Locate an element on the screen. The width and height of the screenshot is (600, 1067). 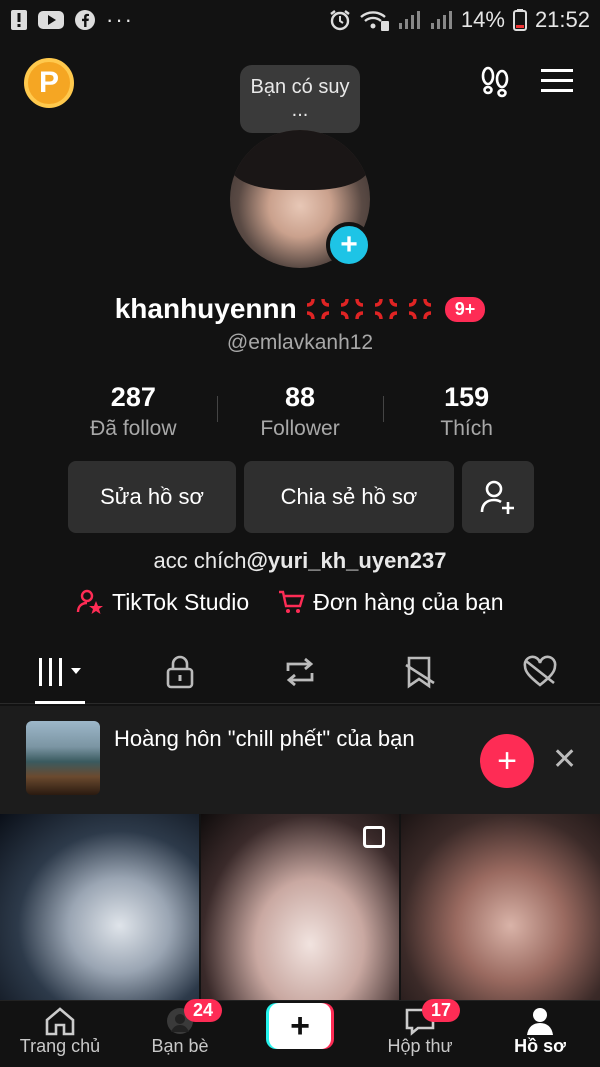
tab-private is located at coordinates (180, 671).